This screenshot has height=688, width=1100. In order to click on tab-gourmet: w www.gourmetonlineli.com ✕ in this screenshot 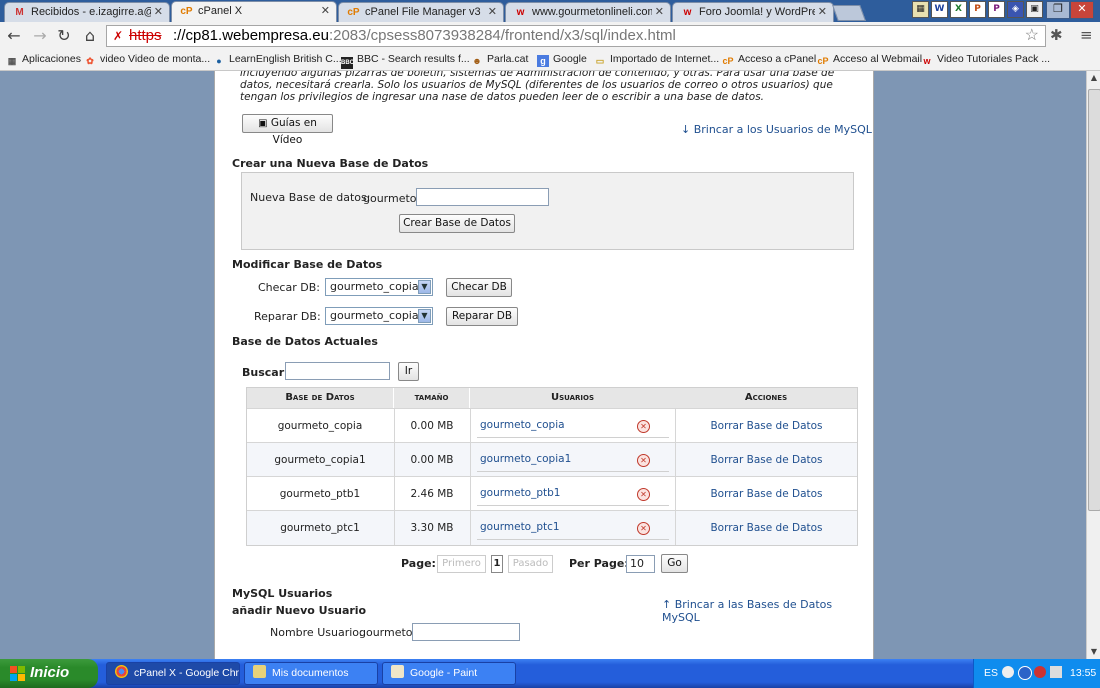, I will do `click(588, 12)`.